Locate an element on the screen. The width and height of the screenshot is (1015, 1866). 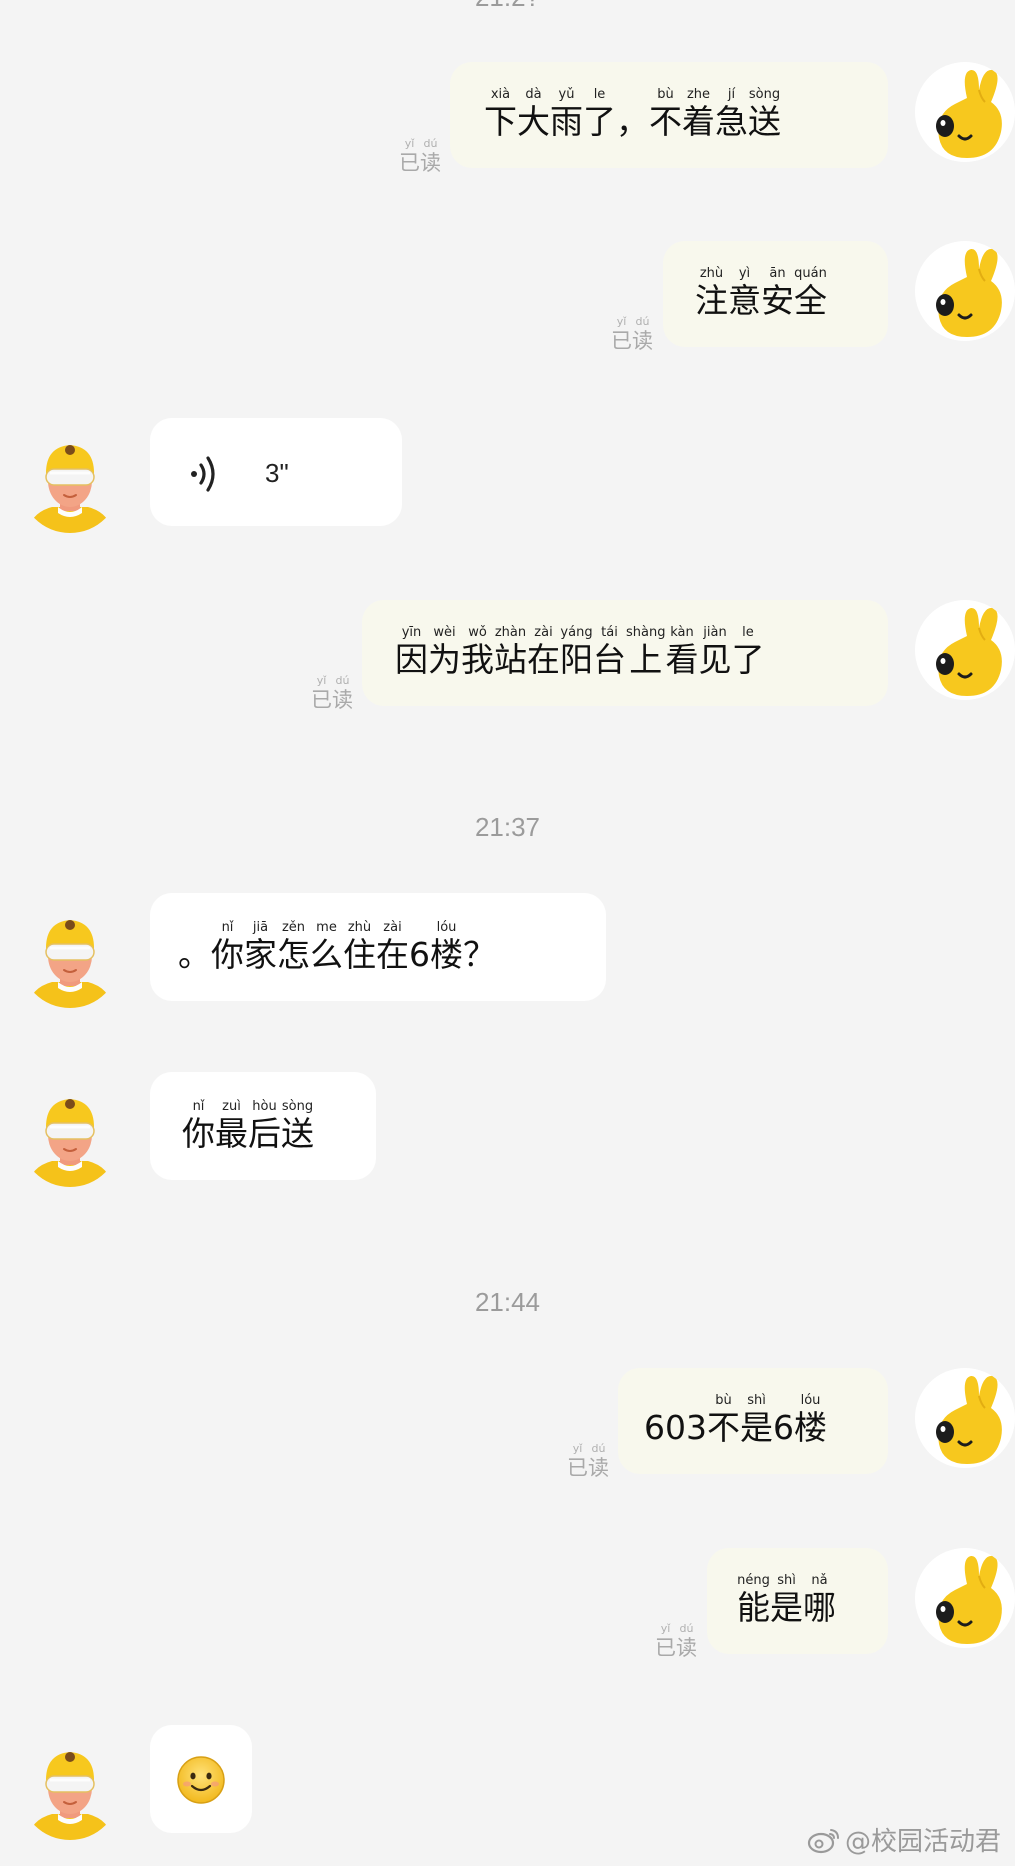
pinyin: zhù is located at coordinates (711, 273).